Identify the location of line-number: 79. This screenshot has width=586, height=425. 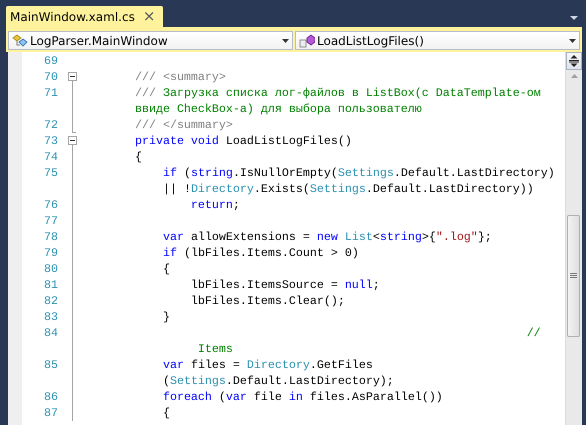
(51, 253).